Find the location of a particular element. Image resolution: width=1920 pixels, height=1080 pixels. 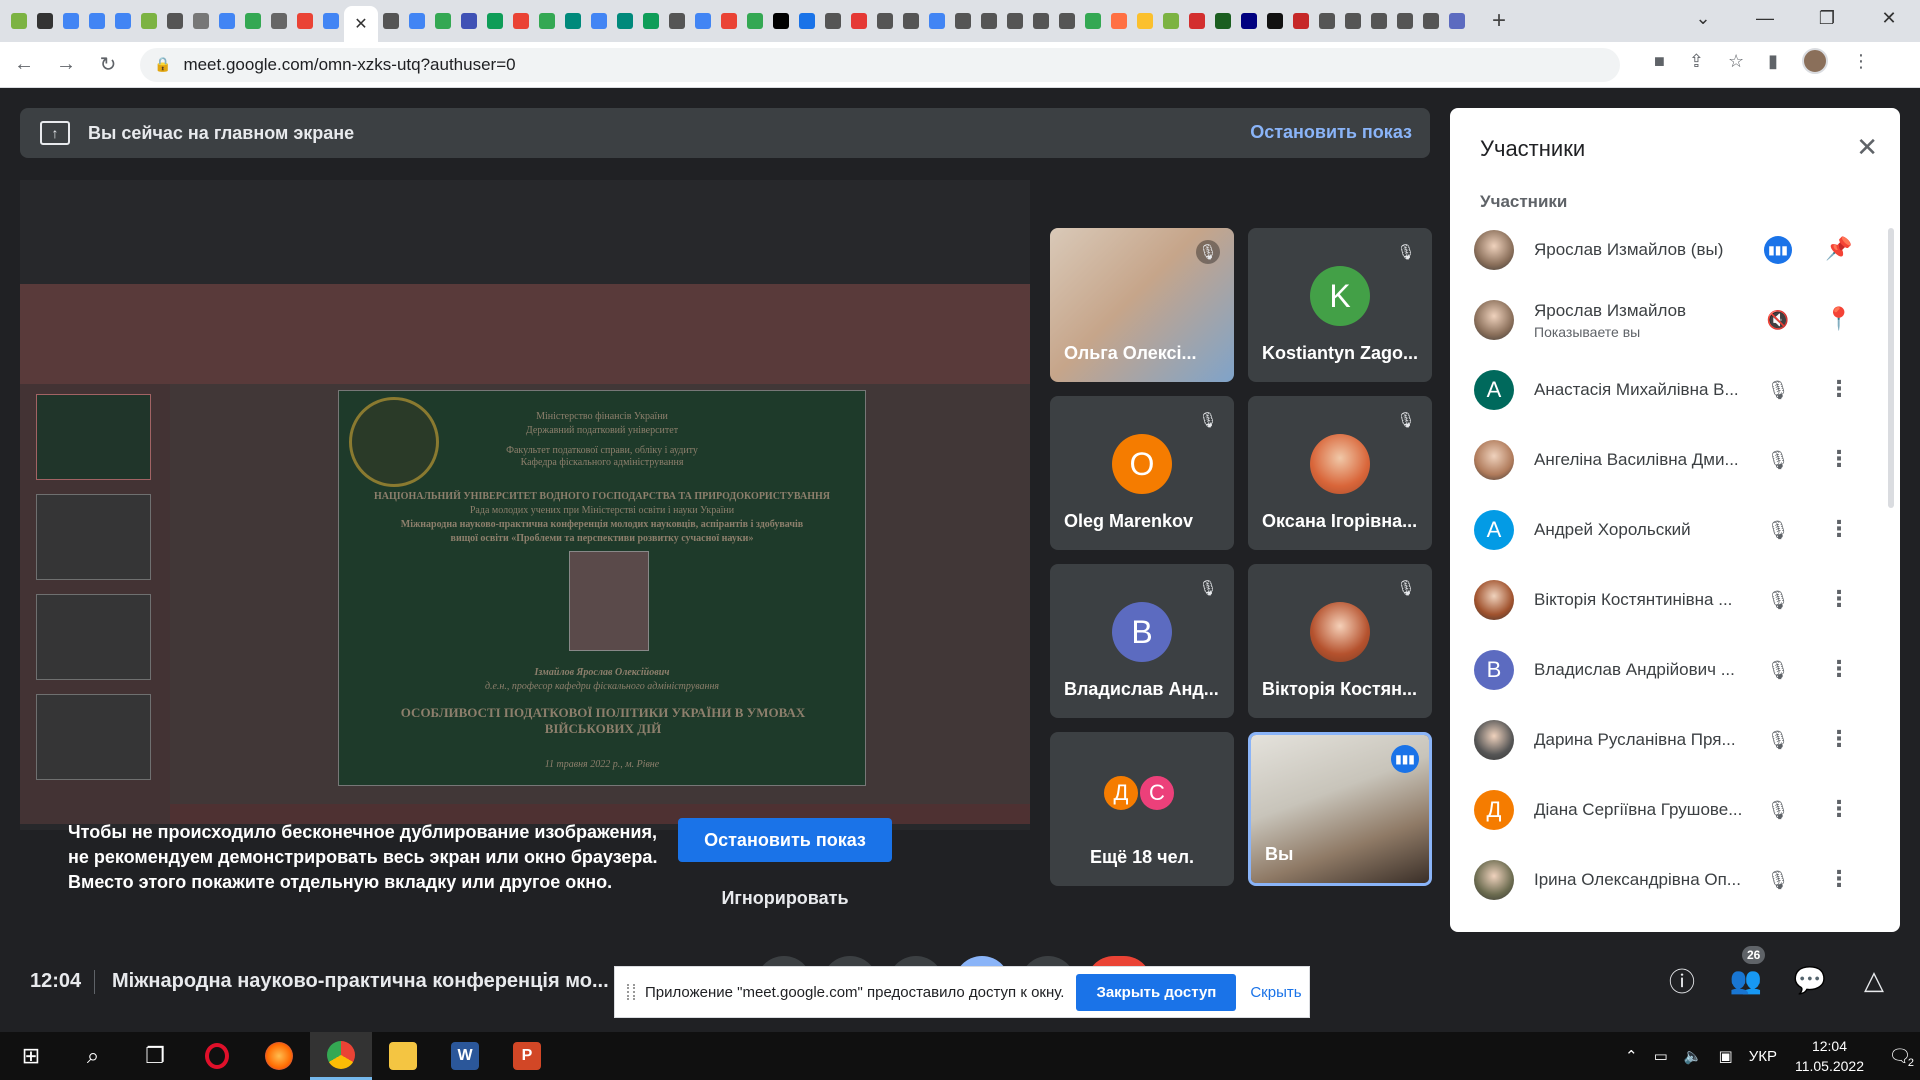

share-icon: ⇪ is located at coordinates (1696, 61).